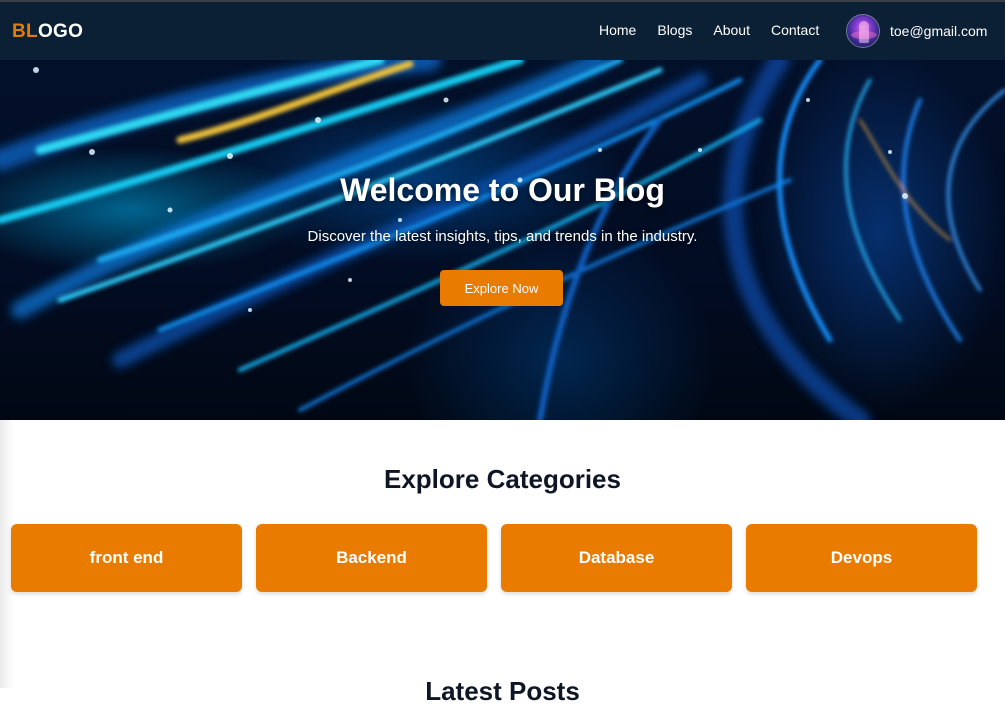  I want to click on avatar-figure, so click(864, 32).